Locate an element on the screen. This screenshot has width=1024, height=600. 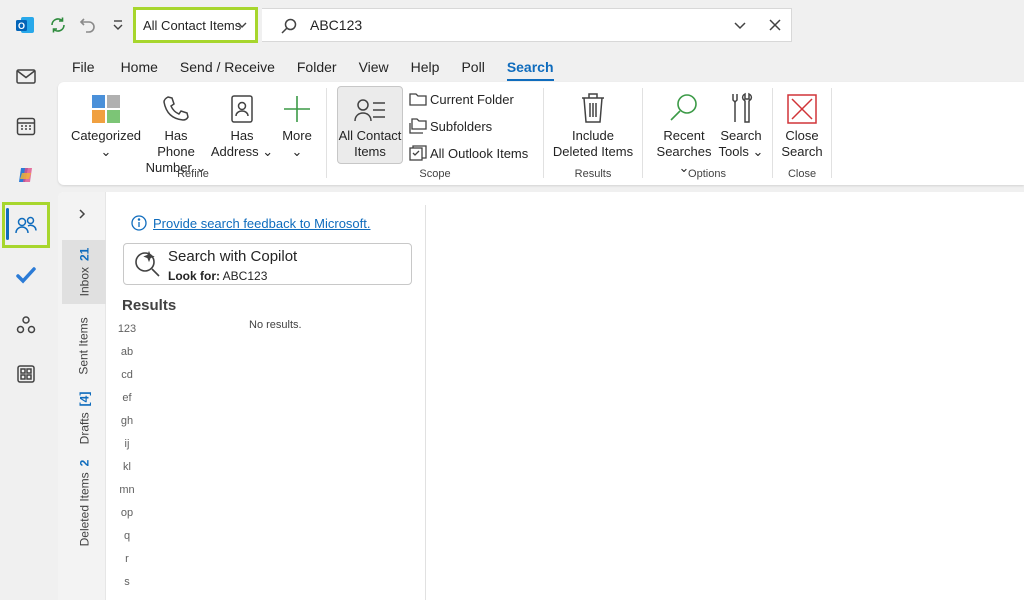
results-group-label: Results is located at coordinates (593, 174).